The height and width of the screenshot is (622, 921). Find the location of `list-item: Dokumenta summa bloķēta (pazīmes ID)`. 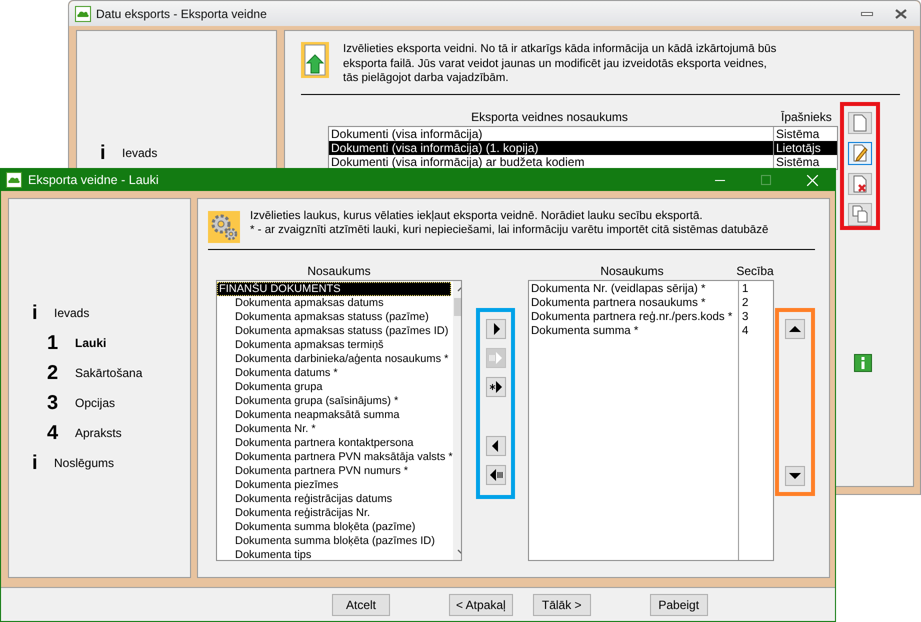

list-item: Dokumenta summa bloķēta (pazīmes ID) is located at coordinates (335, 541).